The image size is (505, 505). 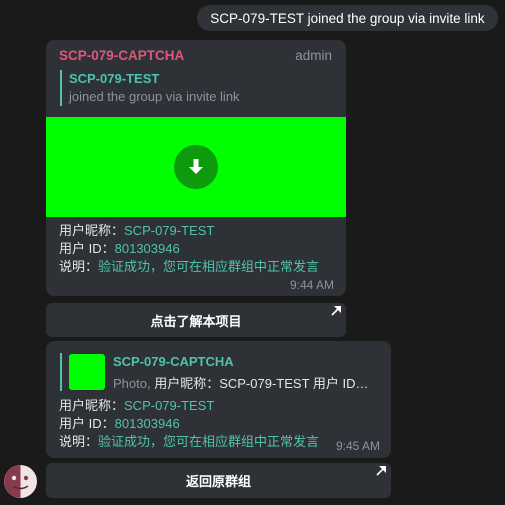 I want to click on quote-title: SCP-079-TEST, so click(x=114, y=78).